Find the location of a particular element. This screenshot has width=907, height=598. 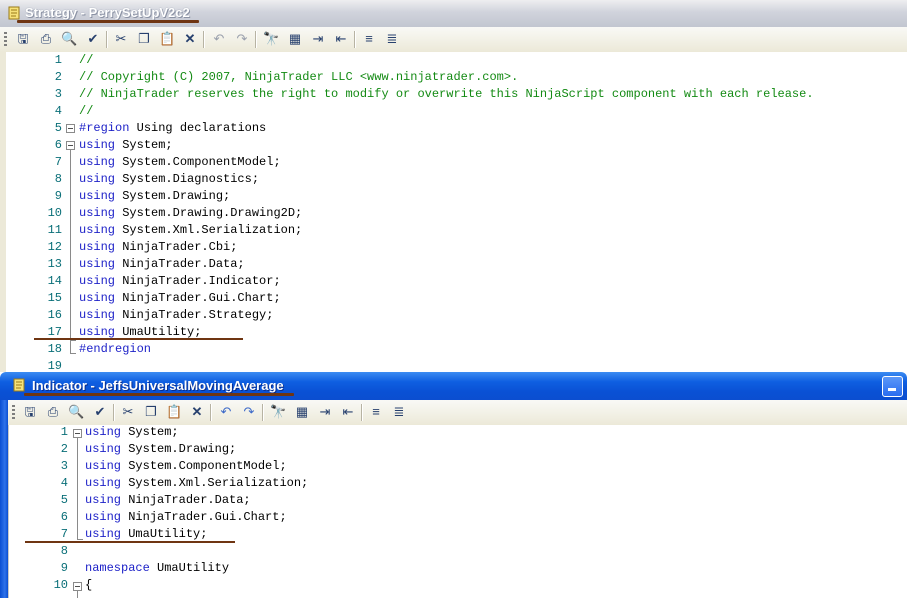

line-number: 9 is located at coordinates (58, 196).